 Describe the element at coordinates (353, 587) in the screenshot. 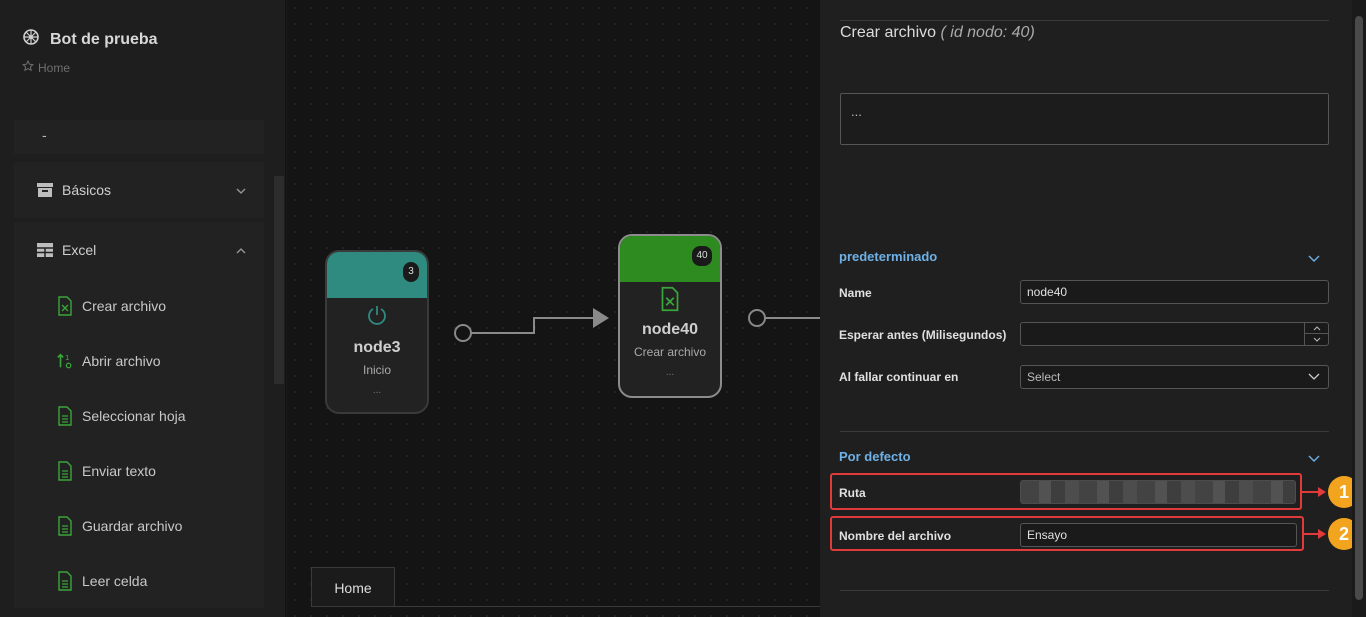

I see `tab-home: Home` at that location.